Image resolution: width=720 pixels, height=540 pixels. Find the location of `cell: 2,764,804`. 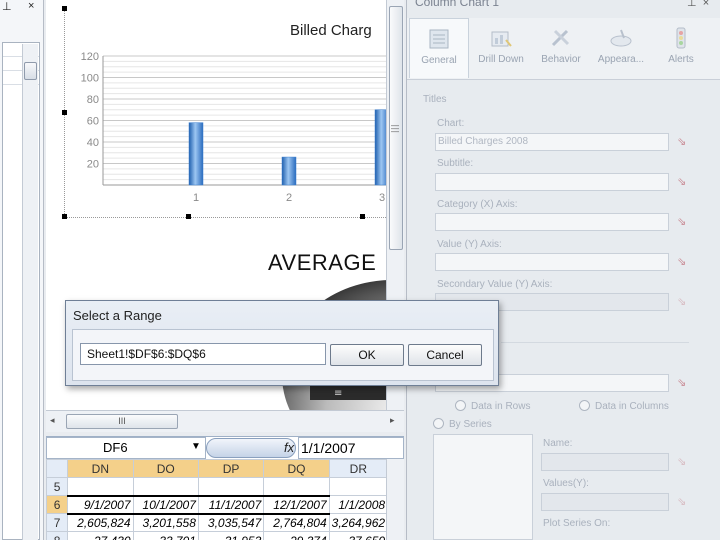

cell: 2,764,804 is located at coordinates (296, 522).